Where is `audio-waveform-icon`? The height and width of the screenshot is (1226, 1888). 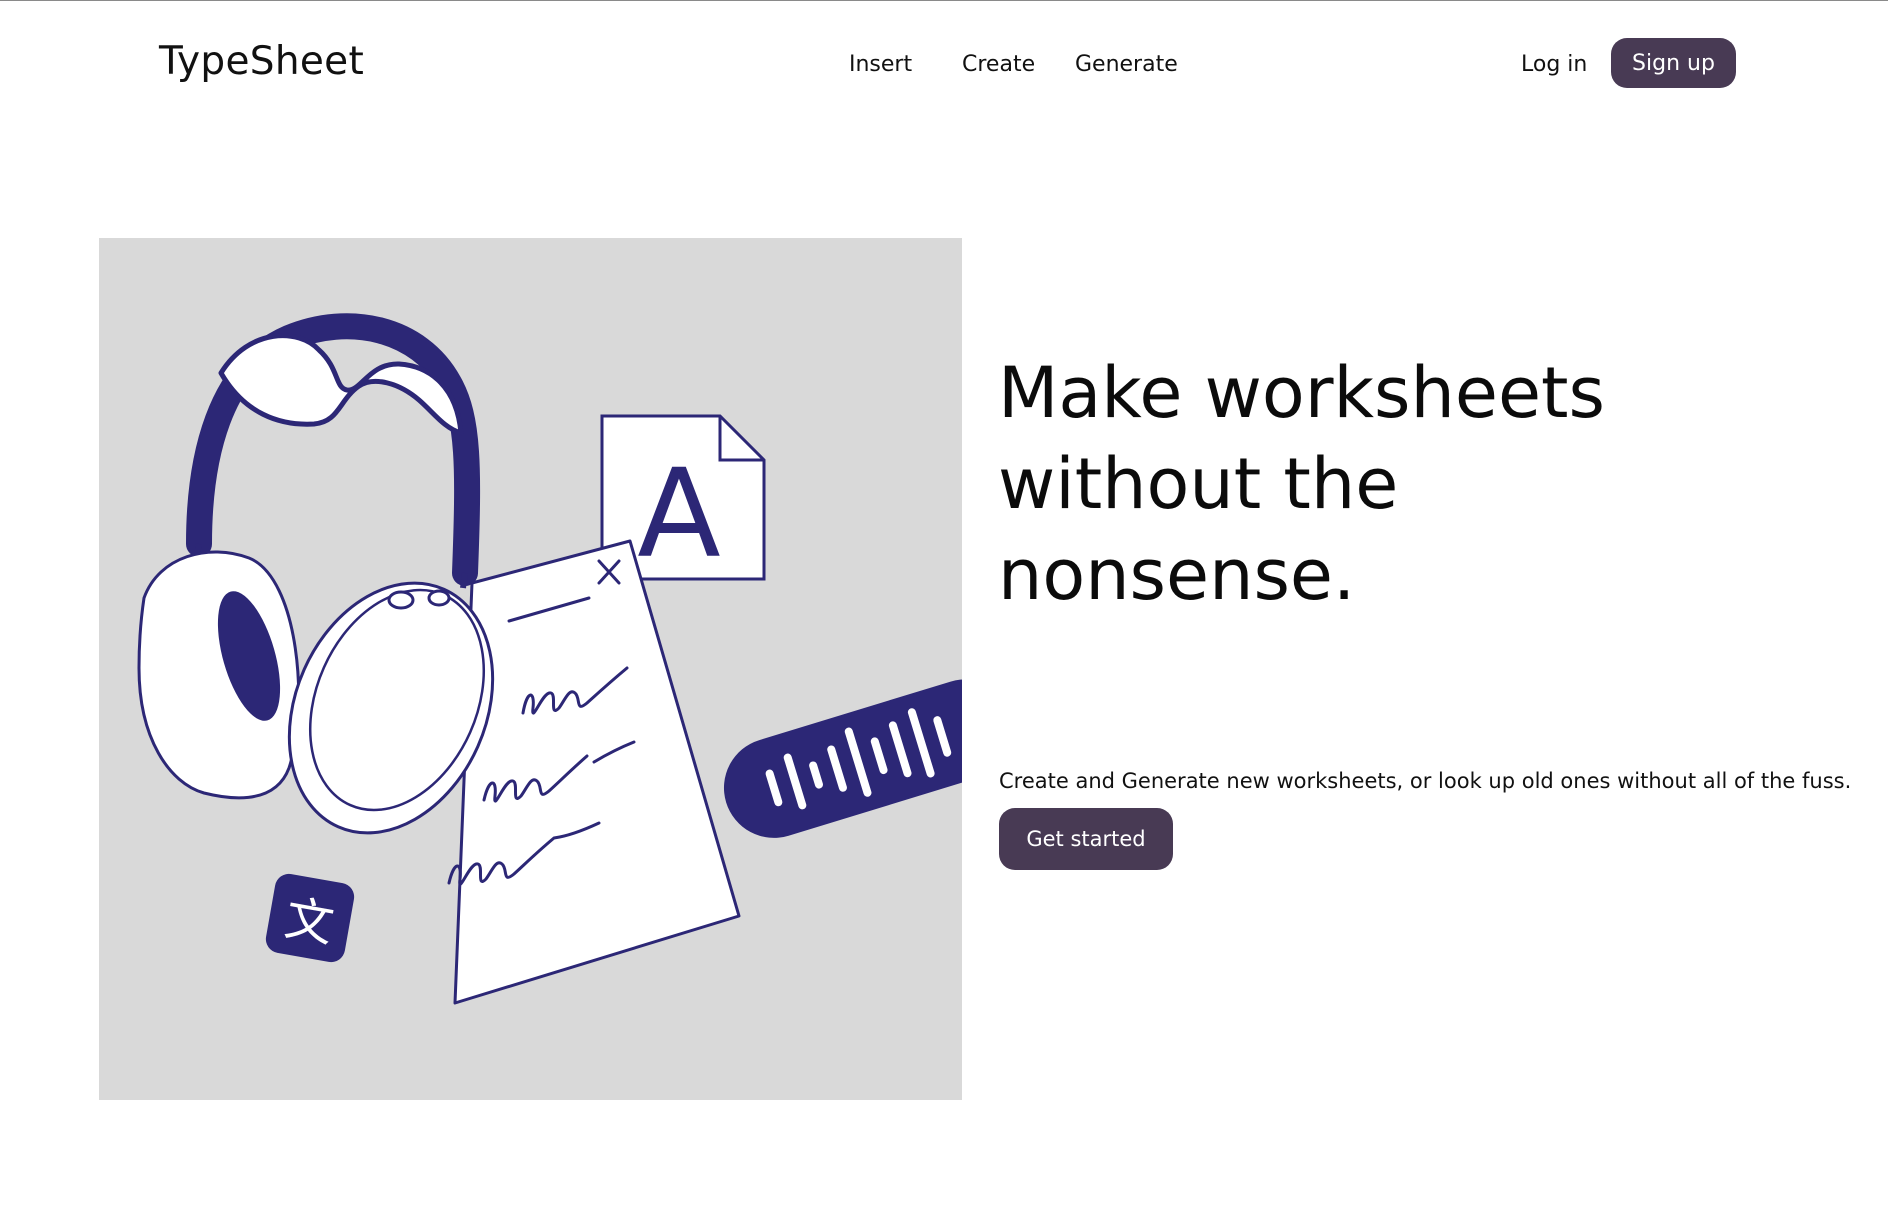 audio-waveform-icon is located at coordinates (842, 758).